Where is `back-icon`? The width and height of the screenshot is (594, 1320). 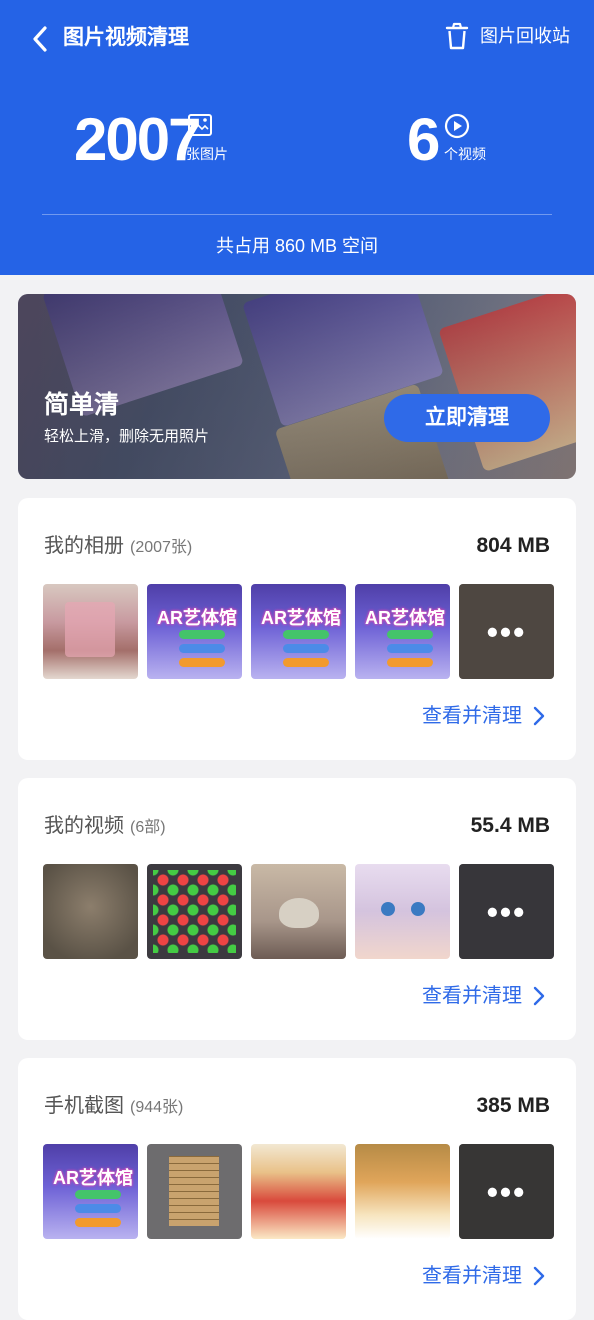
back-icon is located at coordinates (40, 39).